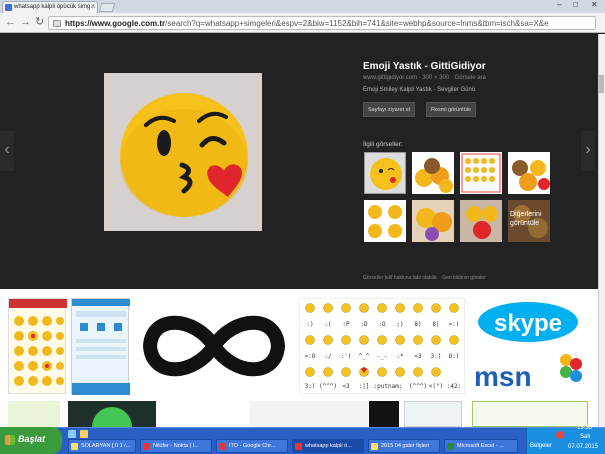 The width and height of the screenshot is (605, 454). Describe the element at coordinates (10, 440) in the screenshot. I see `windows-logo-icon` at that location.